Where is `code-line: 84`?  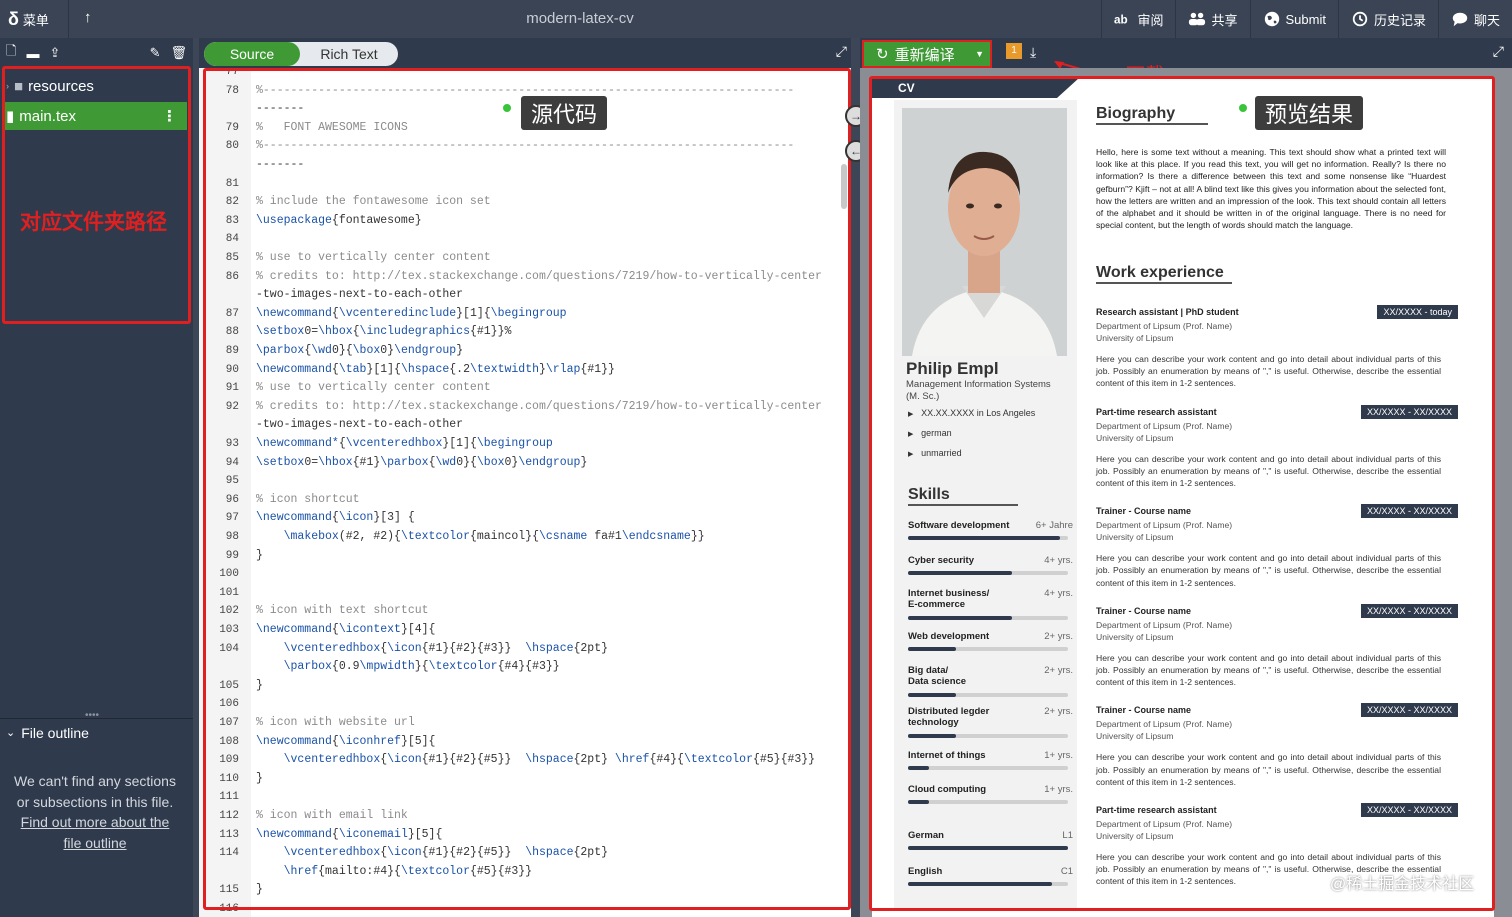
code-line: 84 is located at coordinates (519, 239).